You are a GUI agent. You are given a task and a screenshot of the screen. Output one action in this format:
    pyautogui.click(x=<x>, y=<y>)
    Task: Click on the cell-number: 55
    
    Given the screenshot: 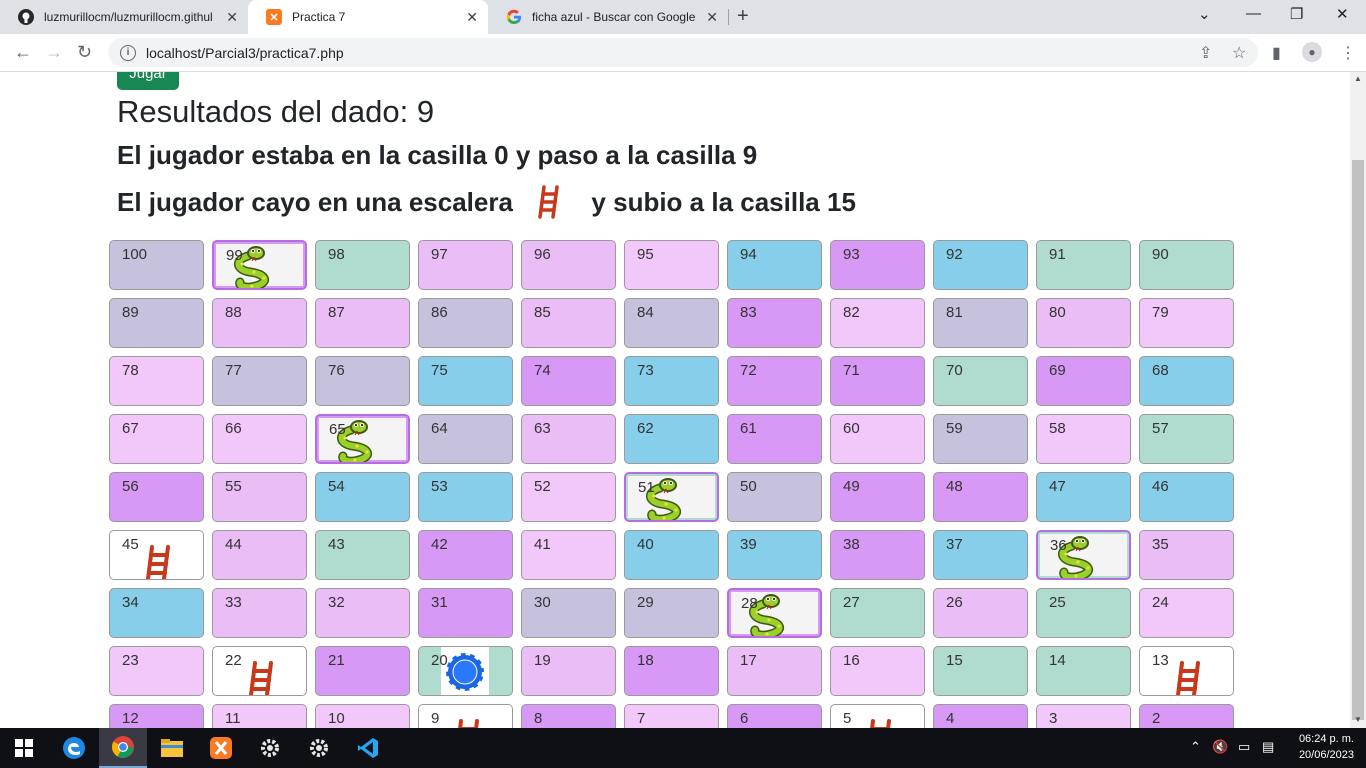 What is the action you would take?
    pyautogui.click(x=233, y=486)
    